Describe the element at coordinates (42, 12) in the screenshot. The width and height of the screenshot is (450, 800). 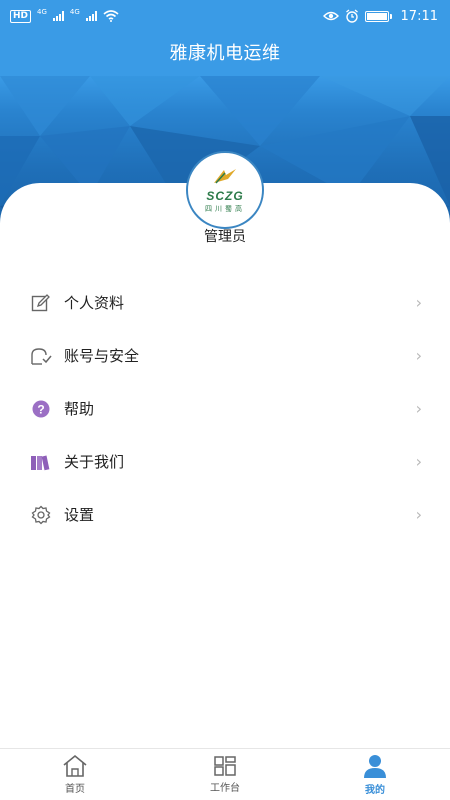
I see `network-type-1: 4G` at that location.